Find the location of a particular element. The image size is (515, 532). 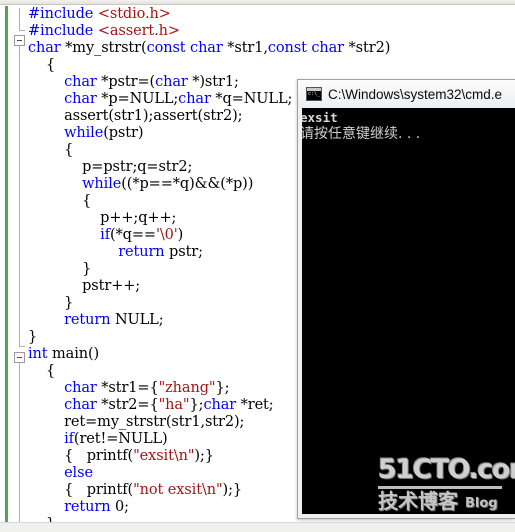

code-token: p=pstr;q=str2; is located at coordinates (137, 167).